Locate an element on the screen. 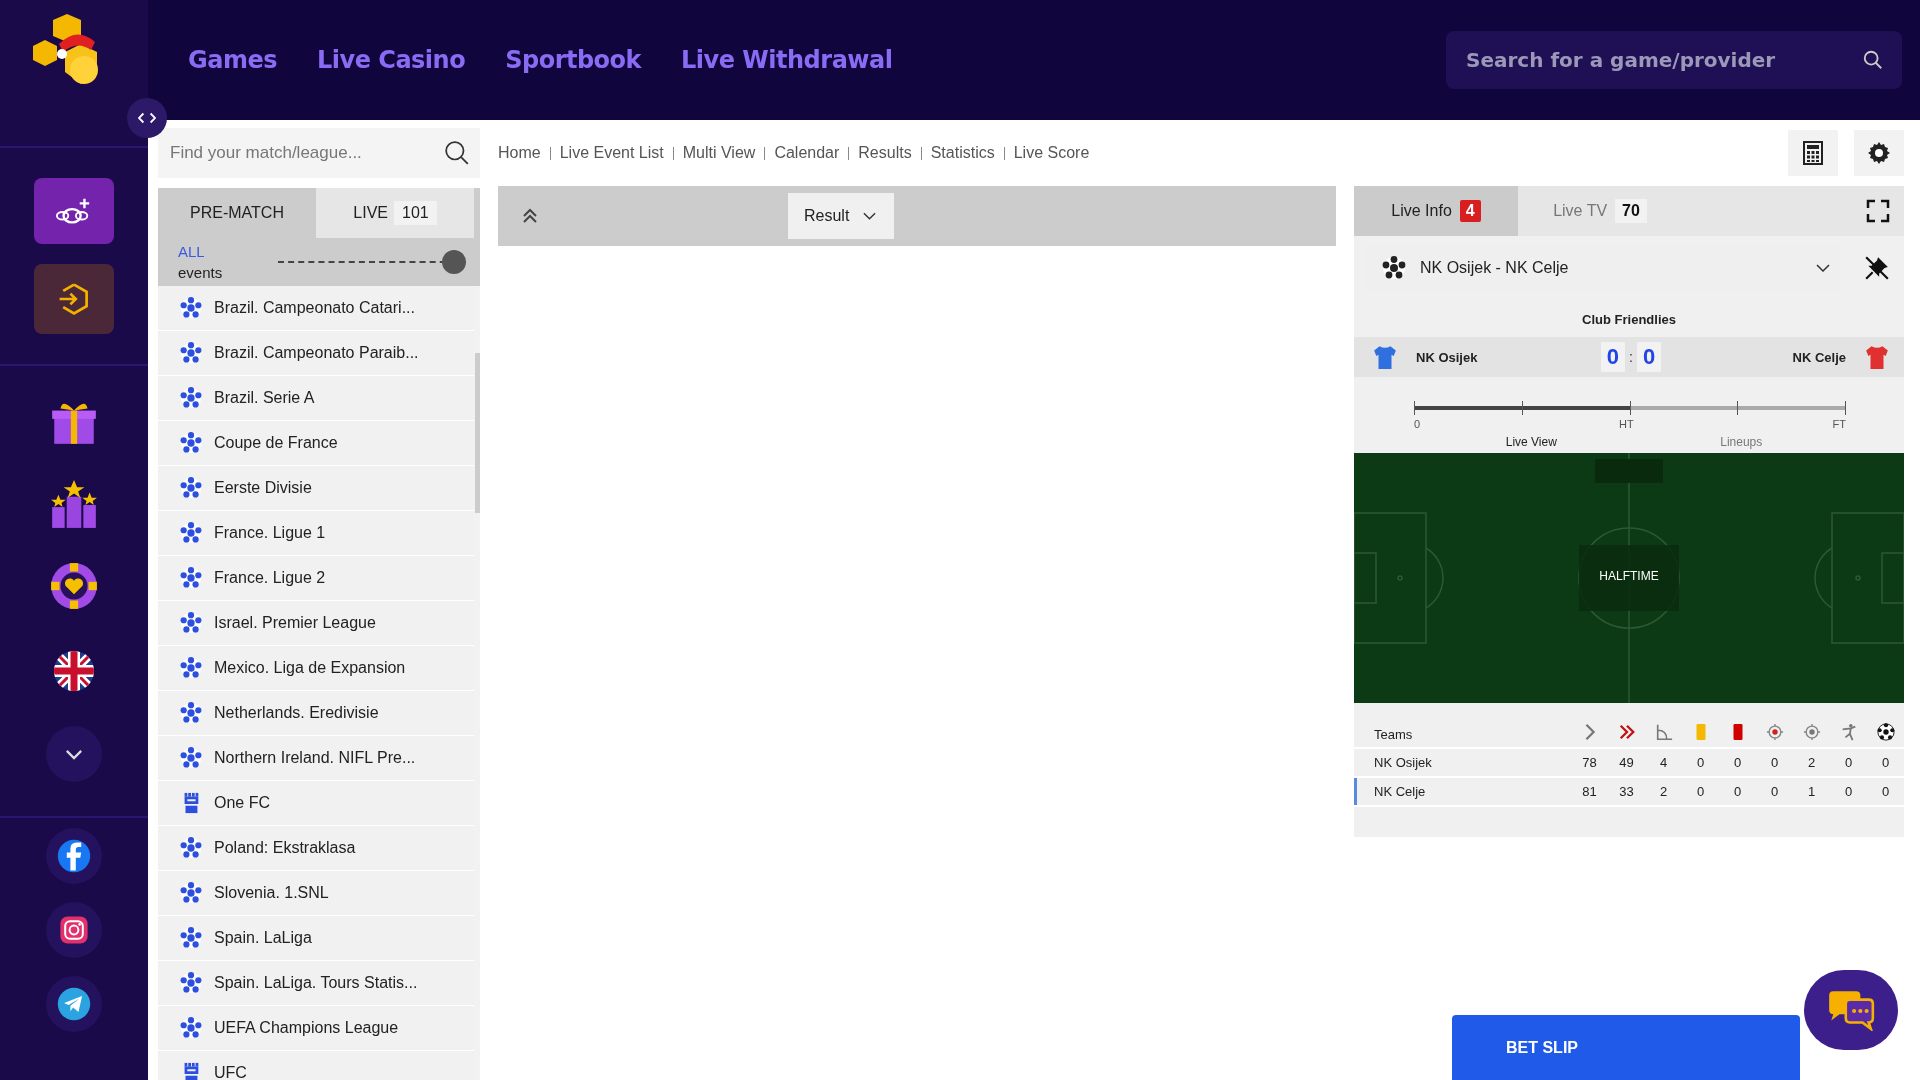 This screenshot has height=1080, width=1920. market-dropdown: Result is located at coordinates (841, 216).